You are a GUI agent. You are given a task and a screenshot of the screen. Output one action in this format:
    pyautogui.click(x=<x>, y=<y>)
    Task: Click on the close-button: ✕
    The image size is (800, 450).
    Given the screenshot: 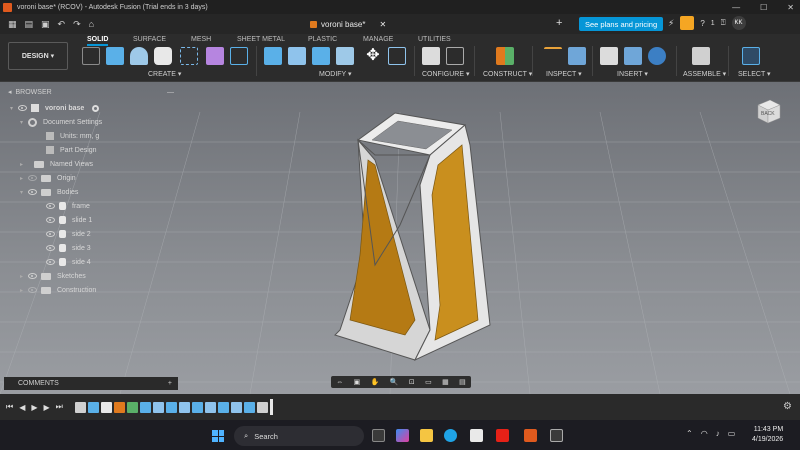 What is the action you would take?
    pyautogui.click(x=790, y=7)
    